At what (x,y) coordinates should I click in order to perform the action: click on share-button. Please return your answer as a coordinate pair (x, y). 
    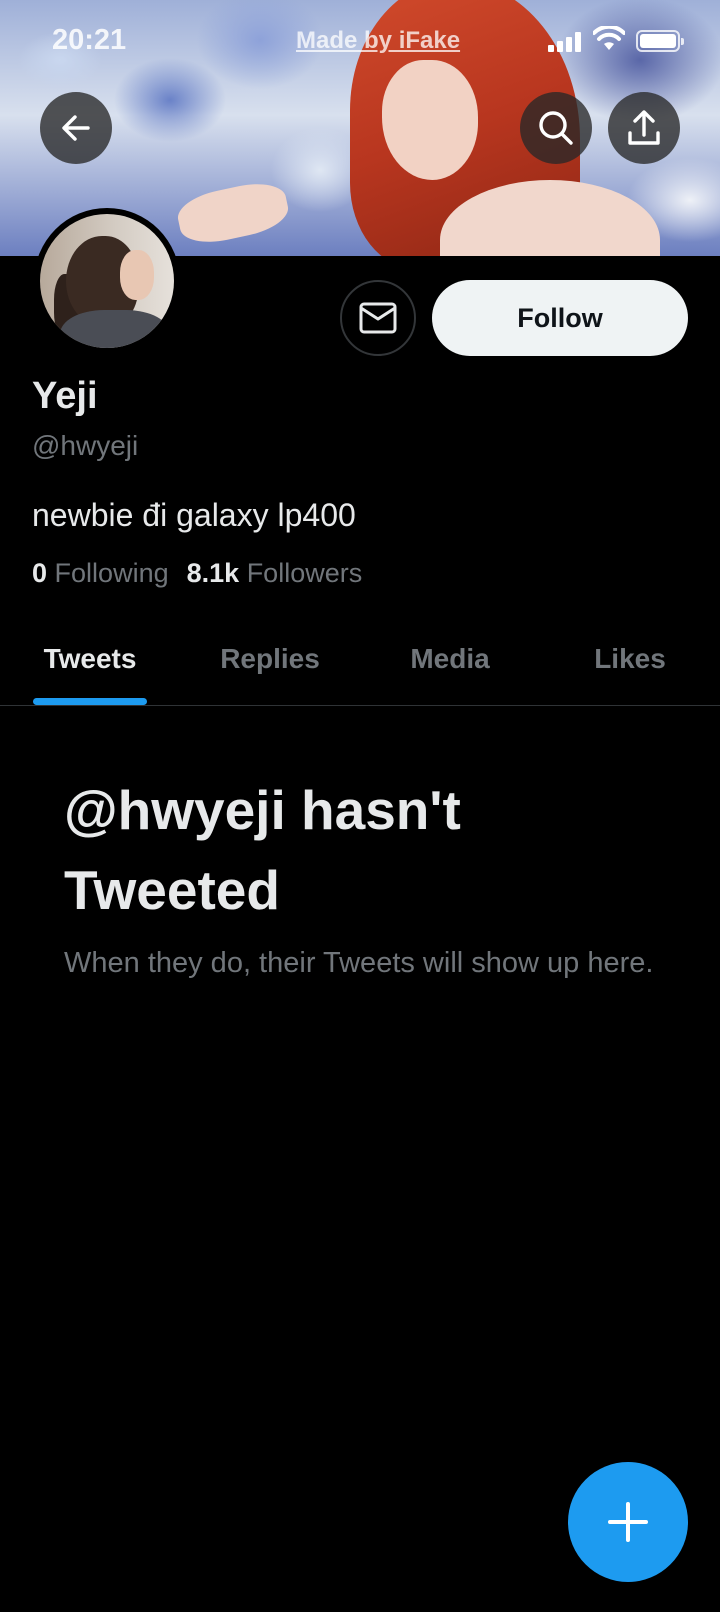
    Looking at the image, I should click on (644, 128).